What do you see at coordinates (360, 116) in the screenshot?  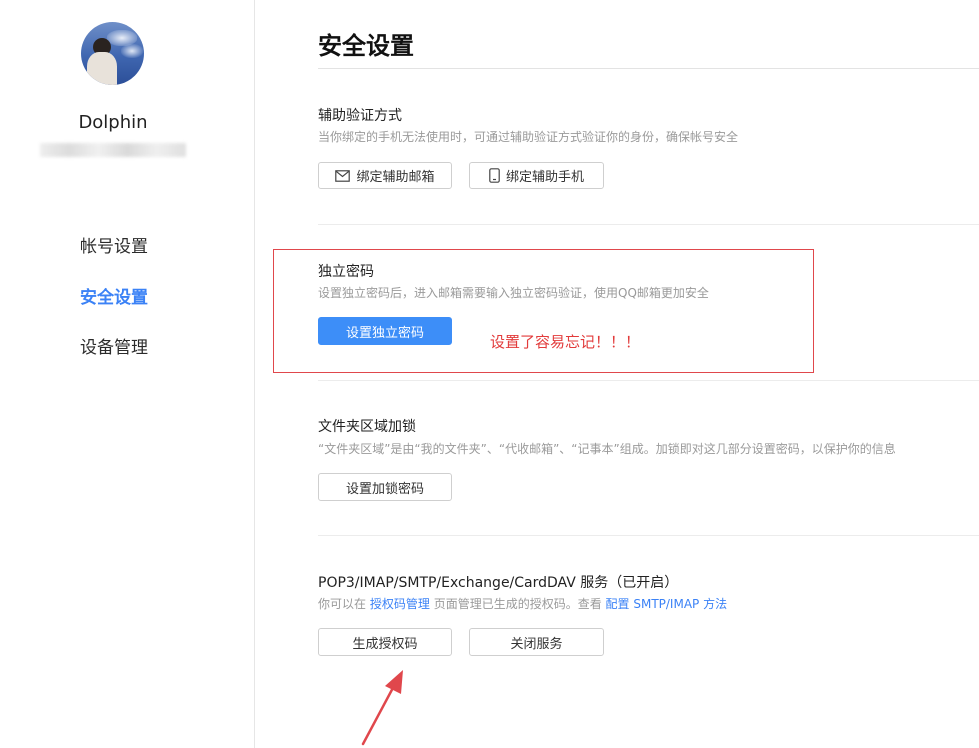 I see `section-title-auxiliary: 辅助验证方式` at bounding box center [360, 116].